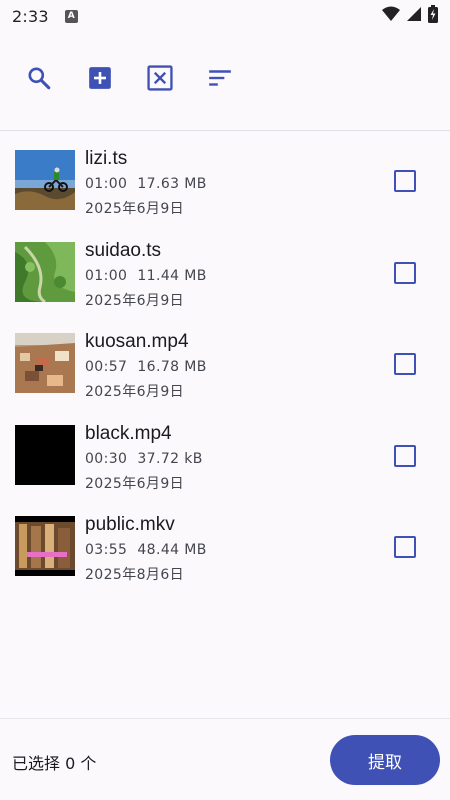  I want to click on file-duration: 00:57, so click(106, 367).